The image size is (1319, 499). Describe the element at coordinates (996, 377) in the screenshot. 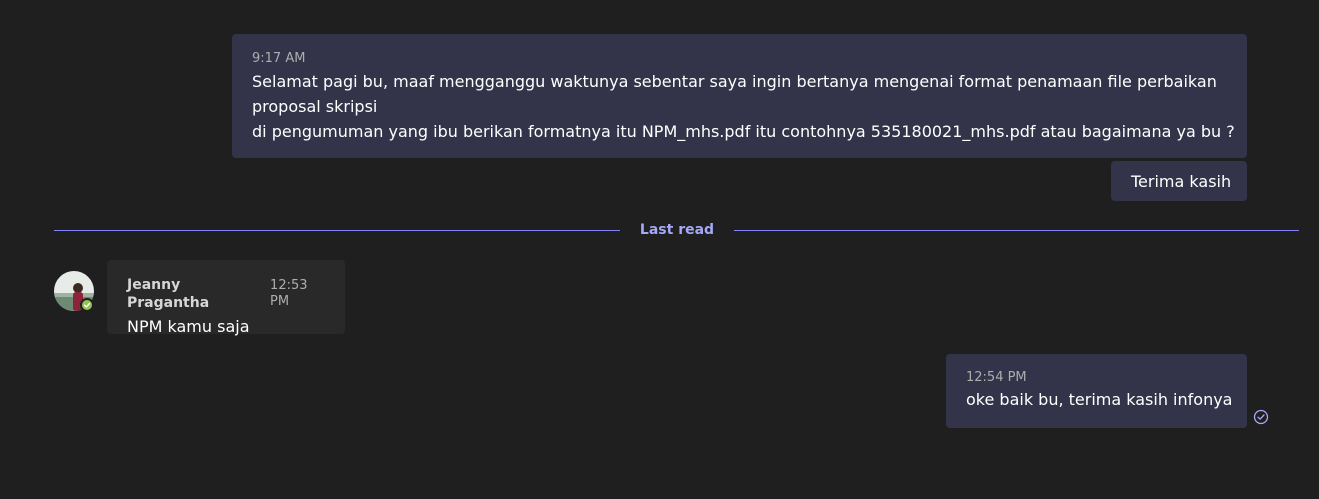

I see `message-timestamp: 12:54 PM` at that location.